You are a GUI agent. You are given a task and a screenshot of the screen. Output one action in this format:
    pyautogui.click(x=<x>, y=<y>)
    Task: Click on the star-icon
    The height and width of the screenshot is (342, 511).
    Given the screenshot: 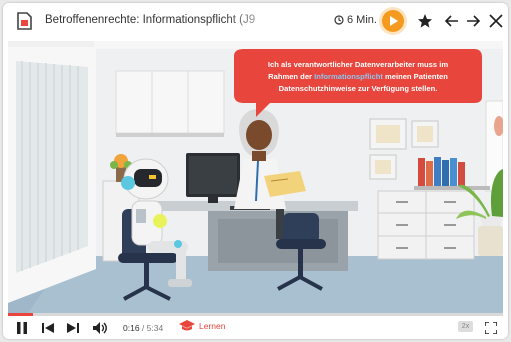 What is the action you would take?
    pyautogui.click(x=425, y=21)
    